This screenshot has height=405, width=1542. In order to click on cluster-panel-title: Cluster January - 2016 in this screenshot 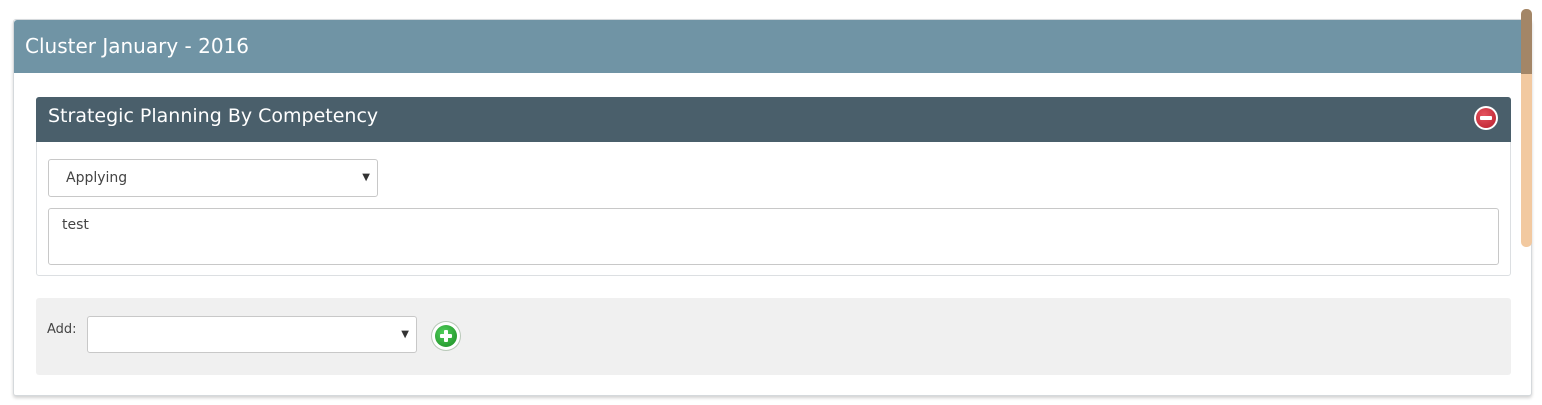, I will do `click(772, 46)`.